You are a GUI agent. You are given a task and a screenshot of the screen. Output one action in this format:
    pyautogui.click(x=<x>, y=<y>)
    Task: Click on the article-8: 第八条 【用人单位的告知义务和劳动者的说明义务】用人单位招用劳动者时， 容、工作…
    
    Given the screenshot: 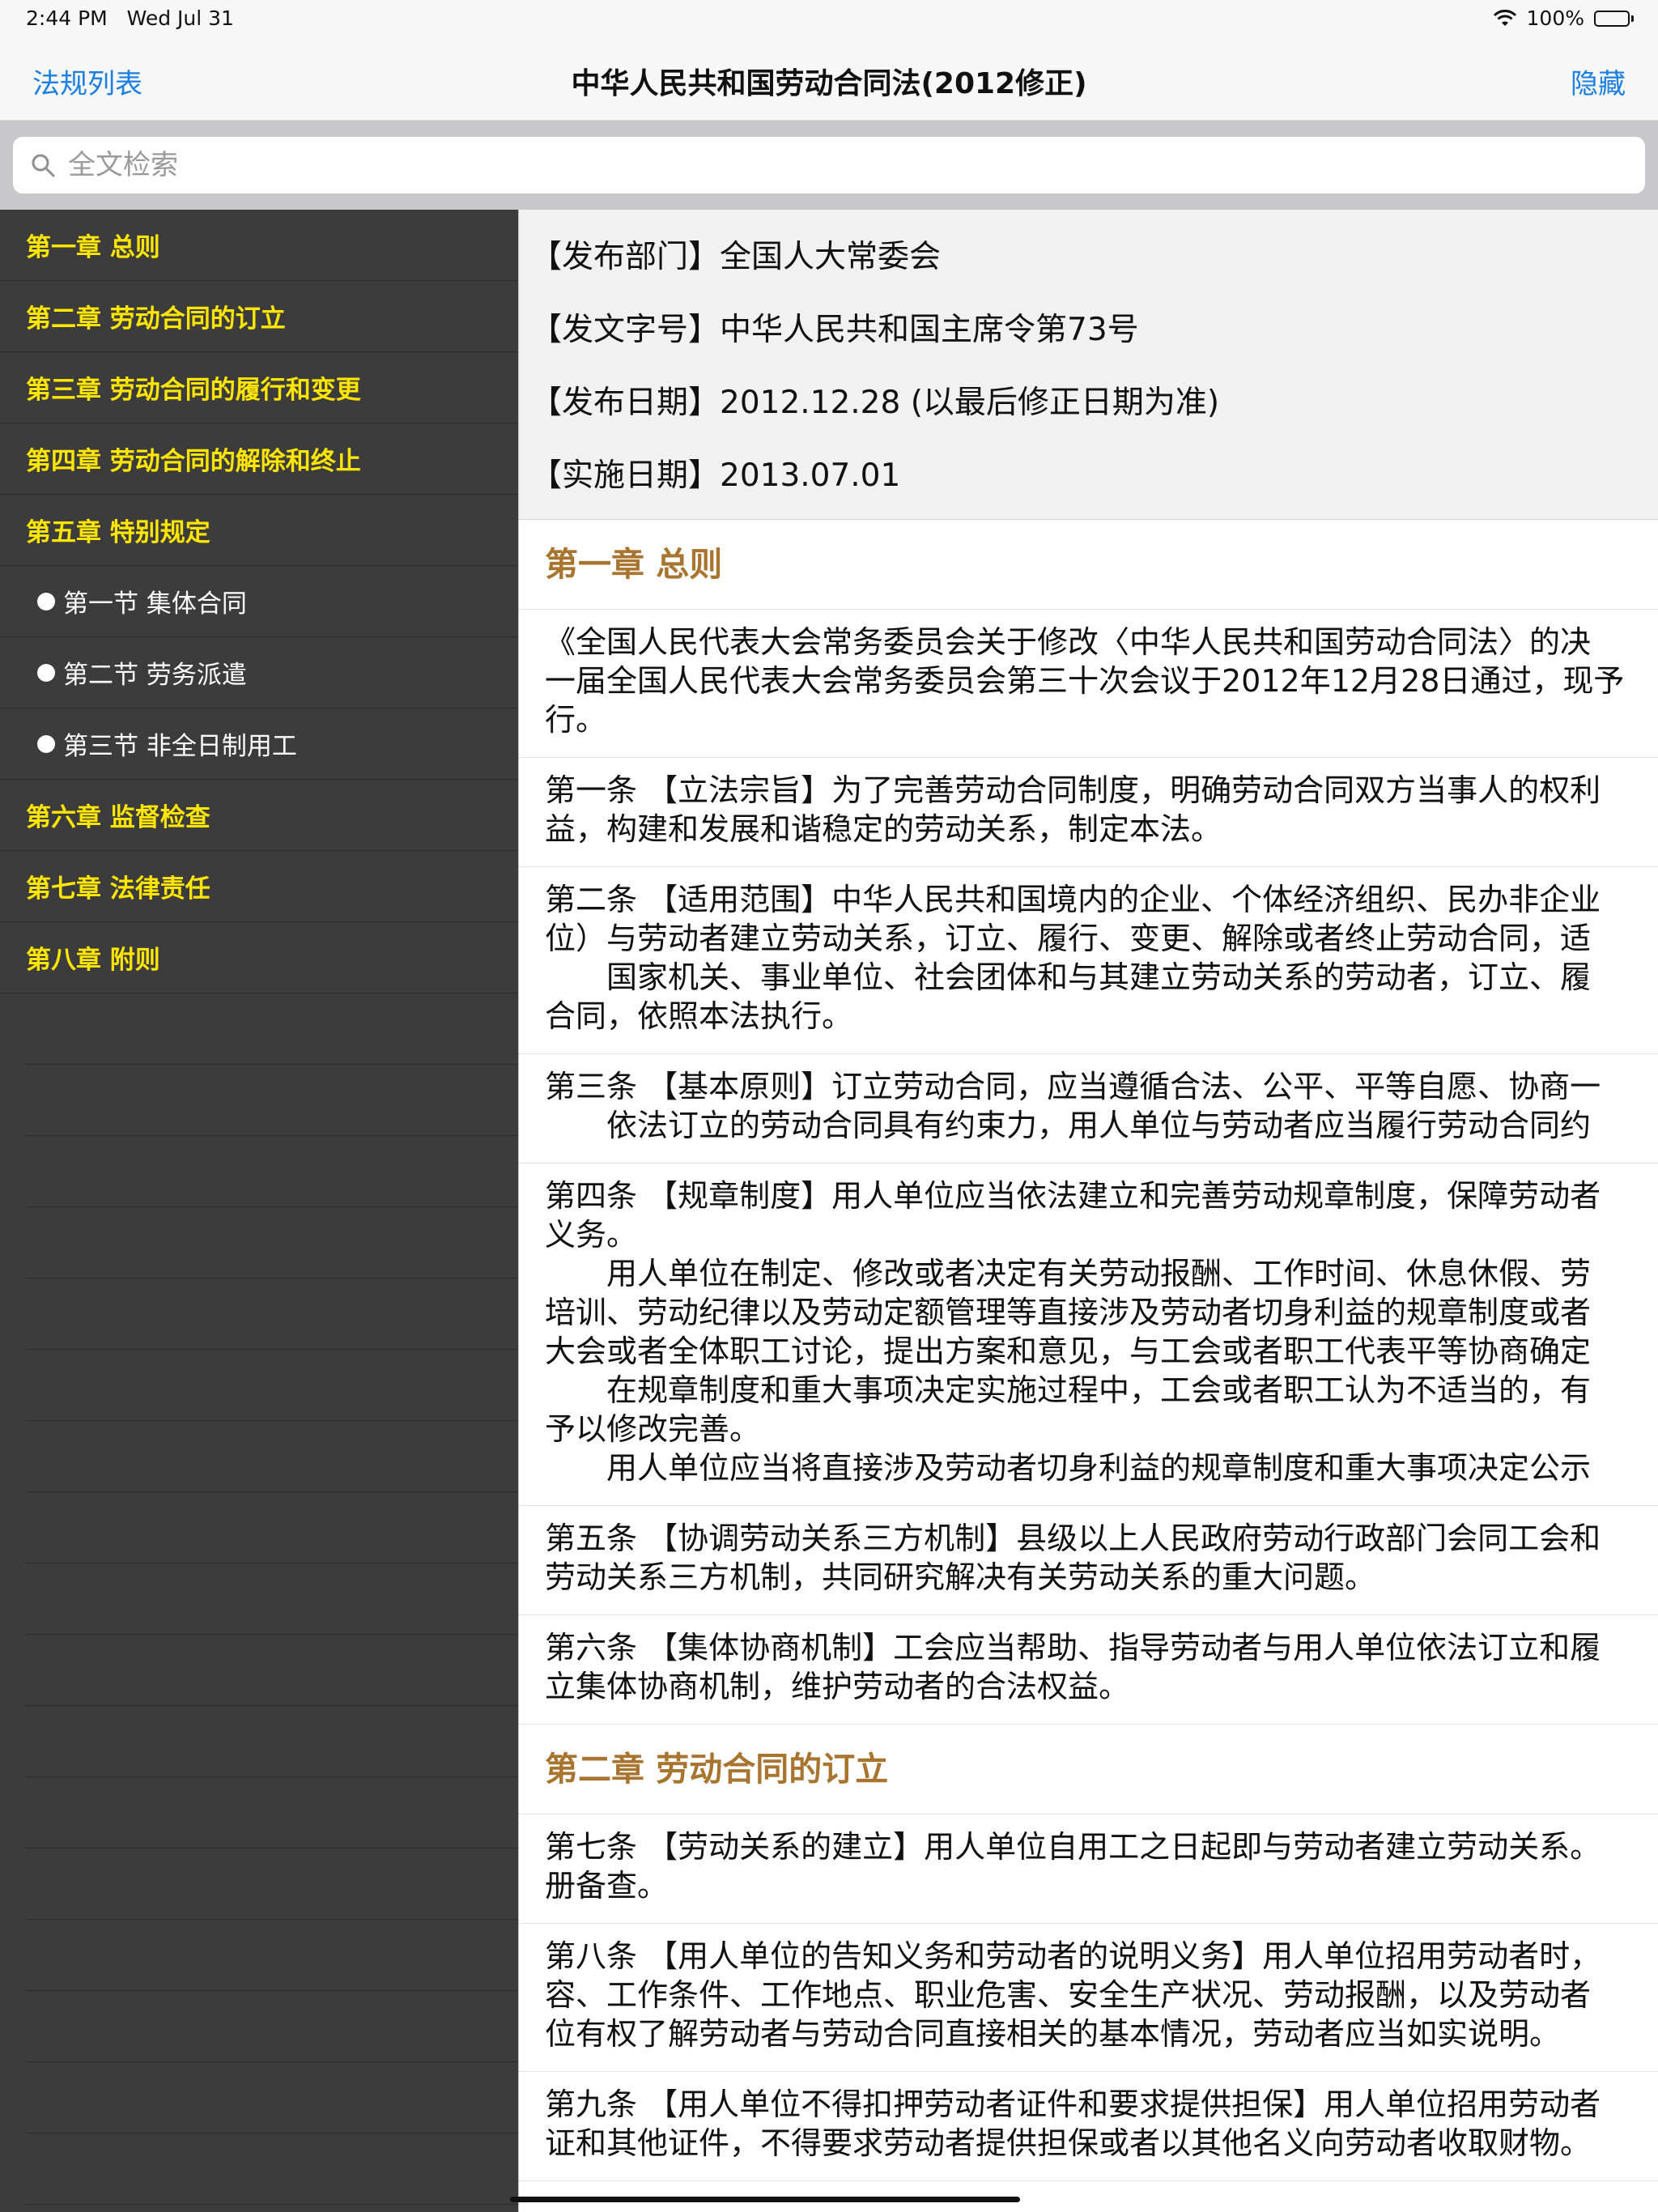 What is the action you would take?
    pyautogui.click(x=1088, y=1998)
    